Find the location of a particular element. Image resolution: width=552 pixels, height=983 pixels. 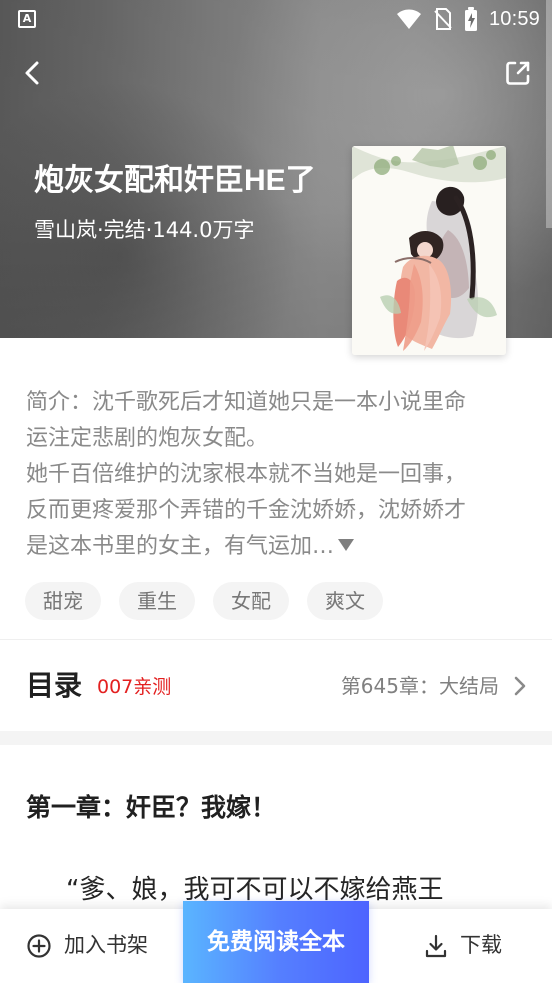

bottom-action-bar: 加入书架 免费阅读全本 下载 is located at coordinates (276, 942).